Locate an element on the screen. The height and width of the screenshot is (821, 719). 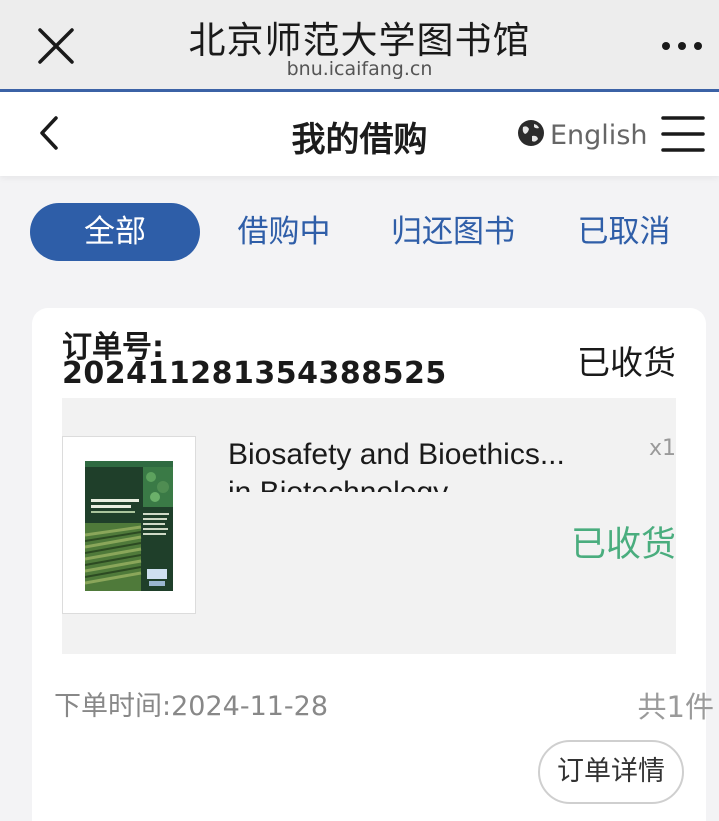
item-quantity: x1 is located at coordinates (662, 448).